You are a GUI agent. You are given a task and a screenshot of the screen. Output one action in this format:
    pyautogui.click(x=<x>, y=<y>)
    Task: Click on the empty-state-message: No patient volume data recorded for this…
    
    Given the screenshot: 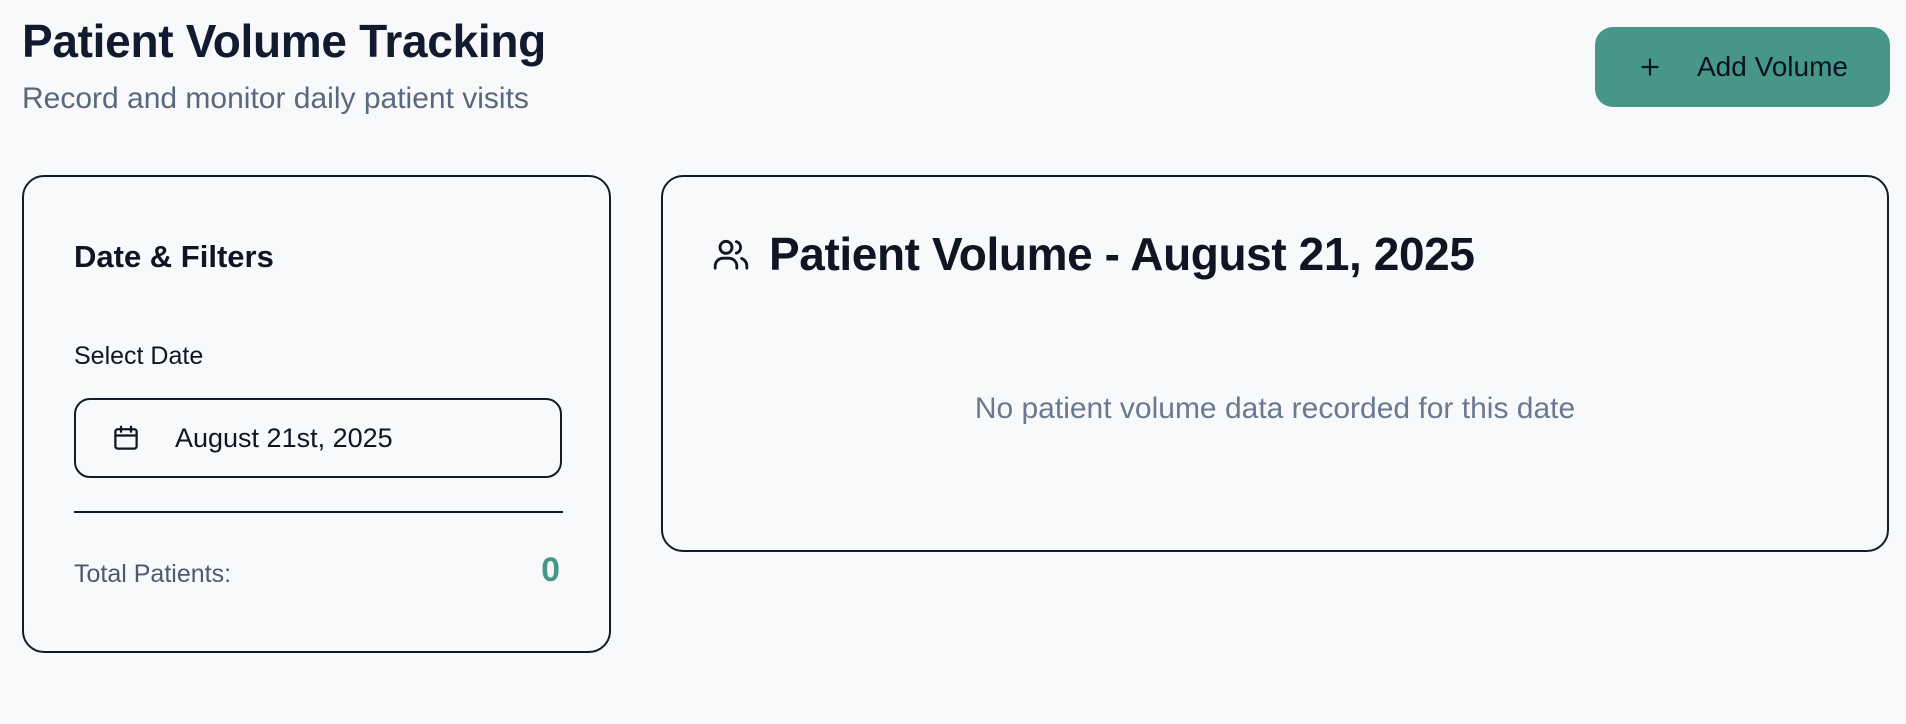 What is the action you would take?
    pyautogui.click(x=1275, y=408)
    